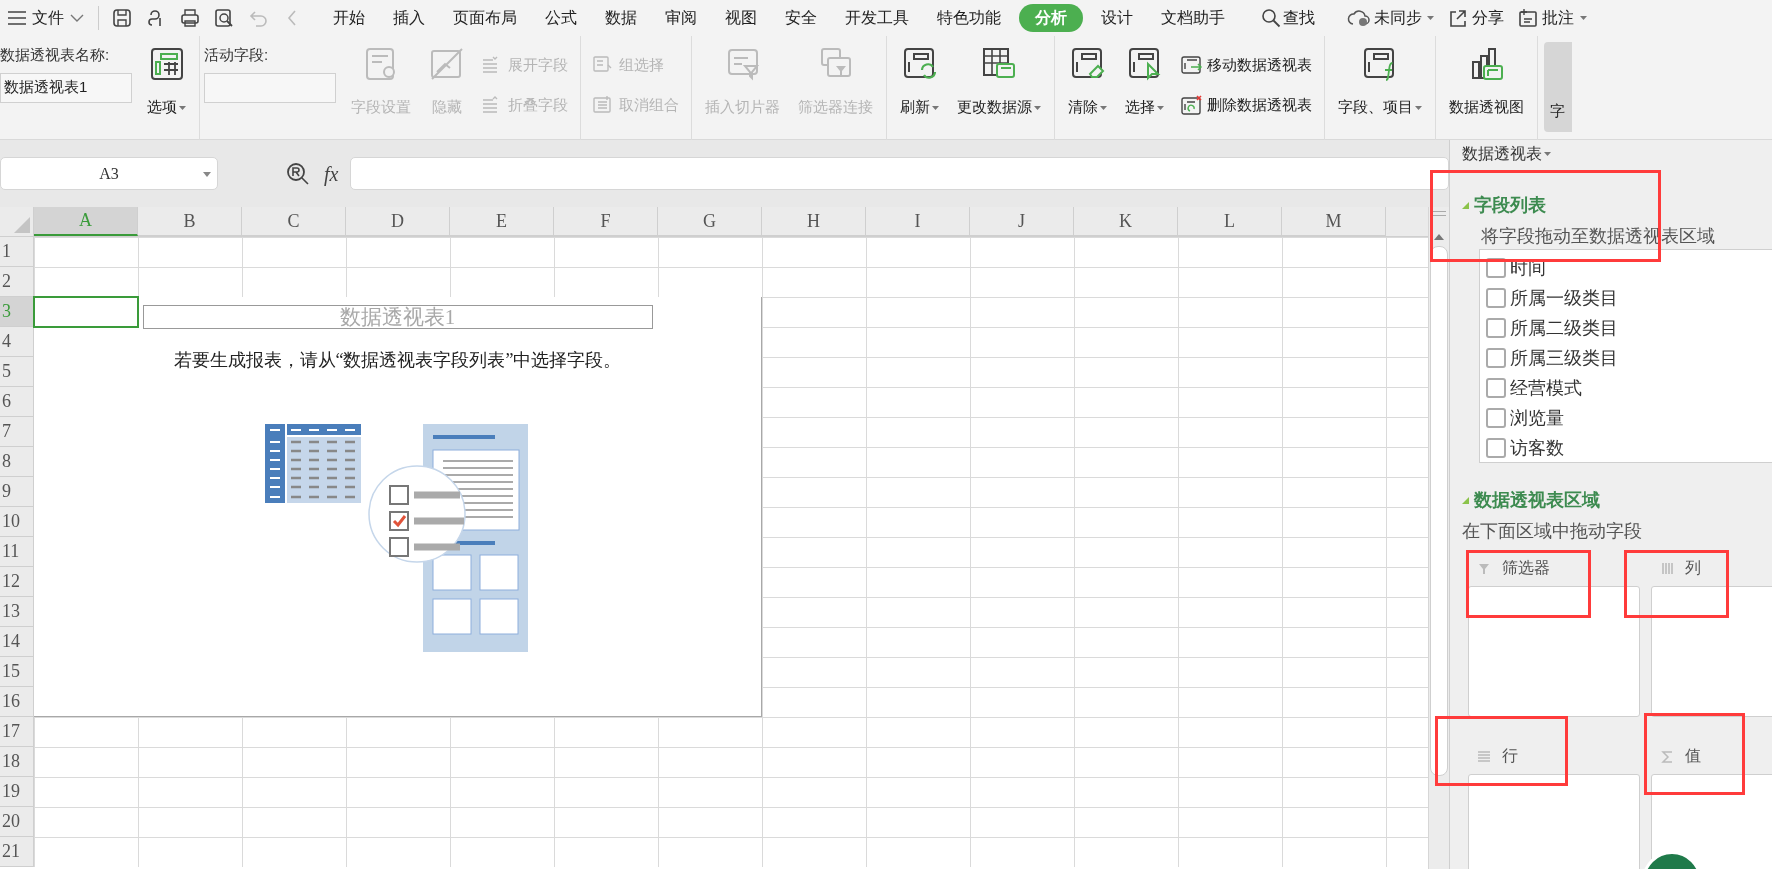  Describe the element at coordinates (1476, 18) in the screenshot. I see `share-button: 分享` at that location.